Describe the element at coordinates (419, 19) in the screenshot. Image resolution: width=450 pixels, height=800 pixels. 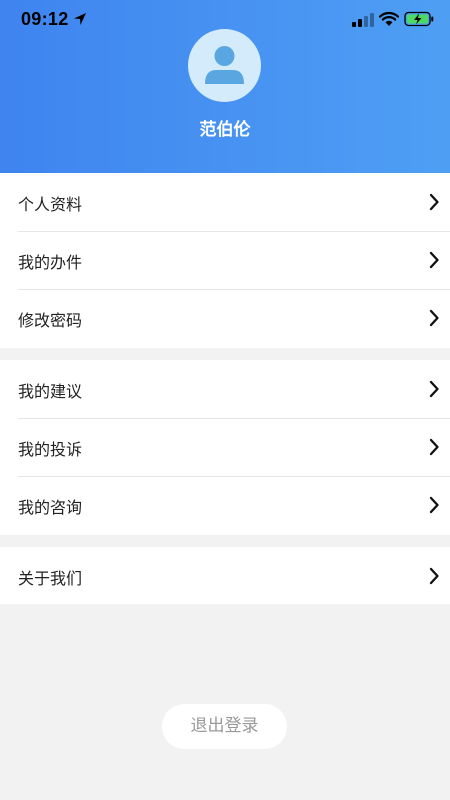
I see `battery-charging-icon` at that location.